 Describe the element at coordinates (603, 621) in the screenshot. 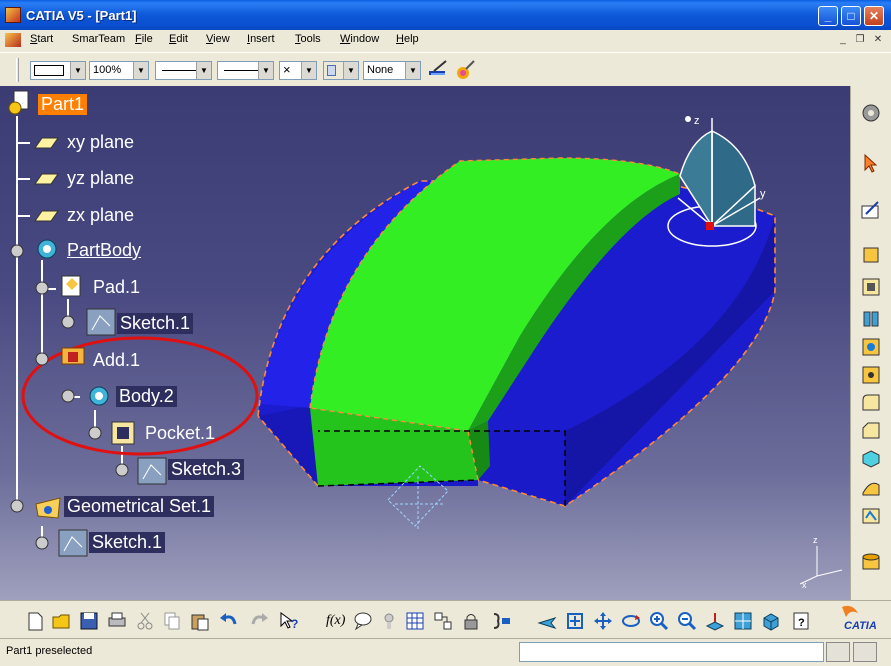

I see `pan-icon` at that location.